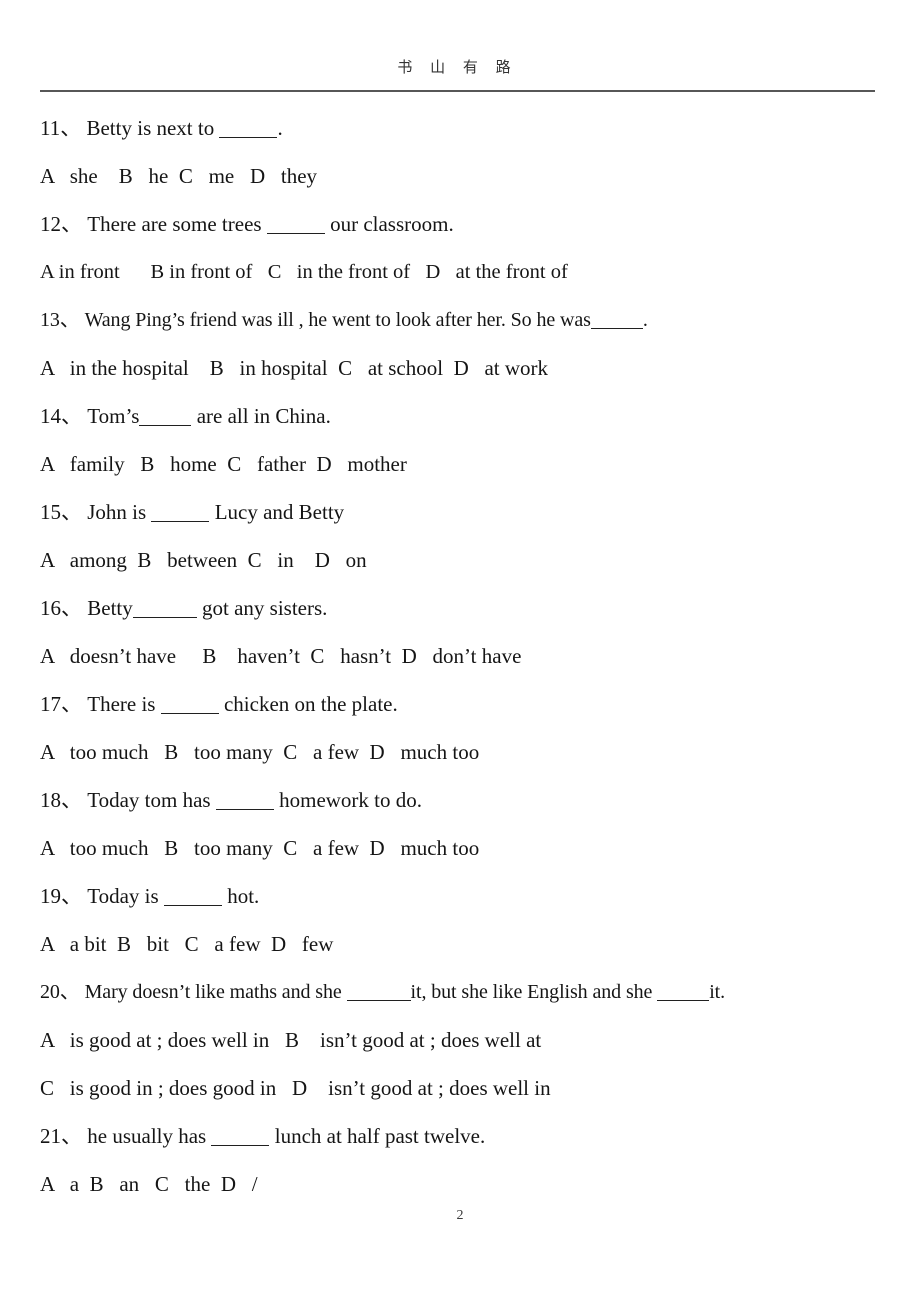 The image size is (920, 1302). I want to click on question-18-options: A too much B too many C a few D much too, so click(460, 848).